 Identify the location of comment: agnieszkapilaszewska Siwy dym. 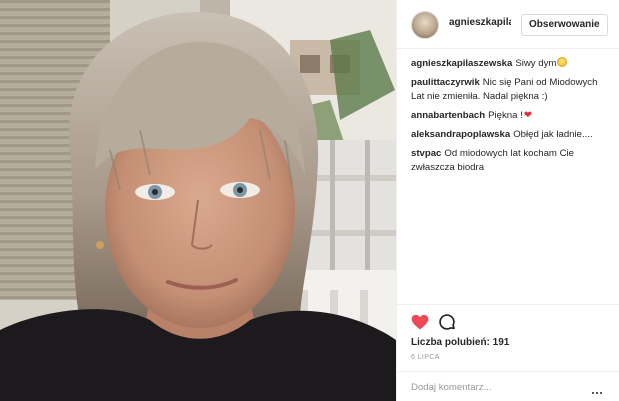
(510, 64).